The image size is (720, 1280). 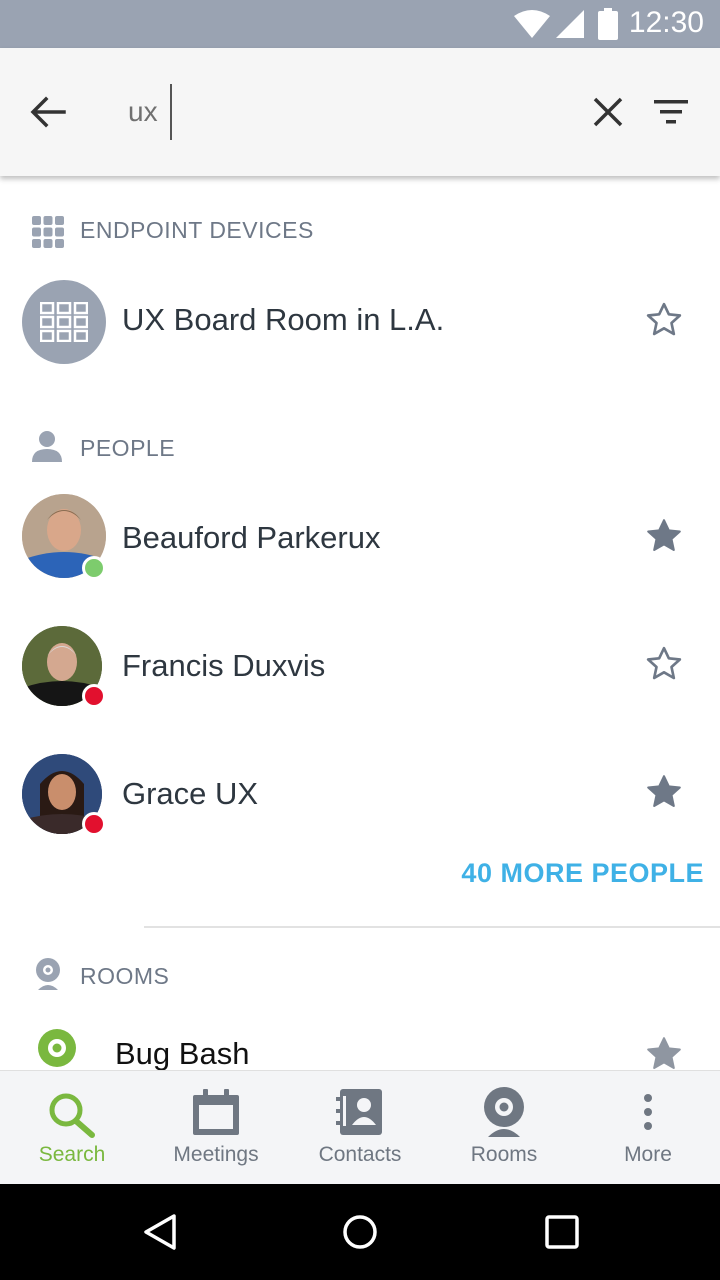 What do you see at coordinates (570, 24) in the screenshot?
I see `cellular-signal-icon` at bounding box center [570, 24].